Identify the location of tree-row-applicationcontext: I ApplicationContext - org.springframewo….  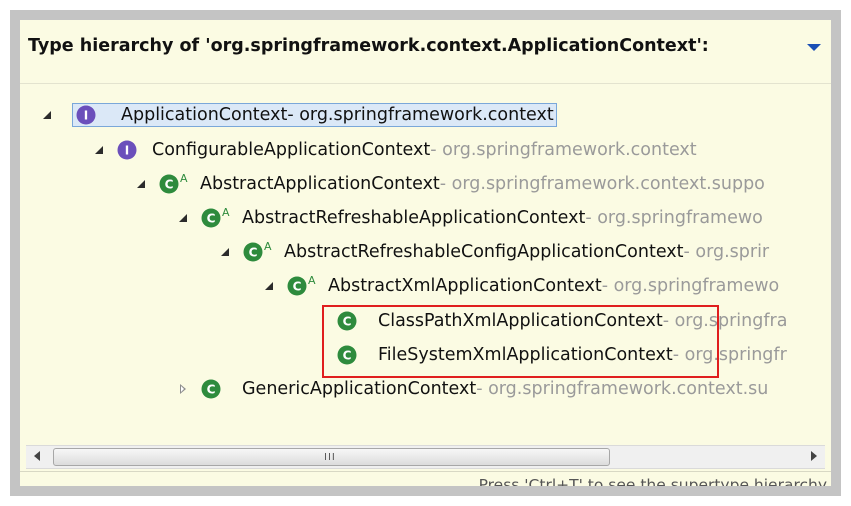
(299, 115).